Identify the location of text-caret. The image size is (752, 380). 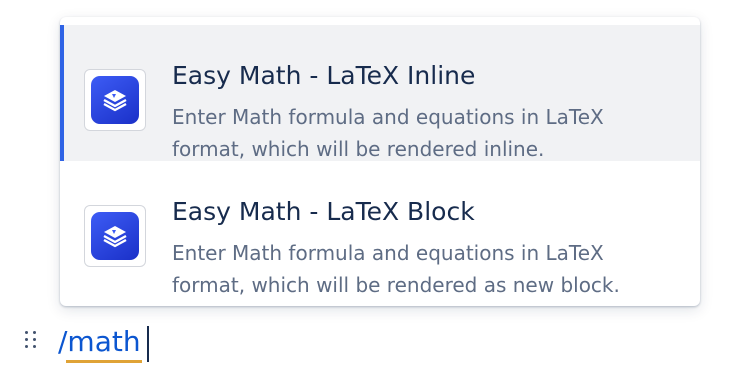
(148, 344).